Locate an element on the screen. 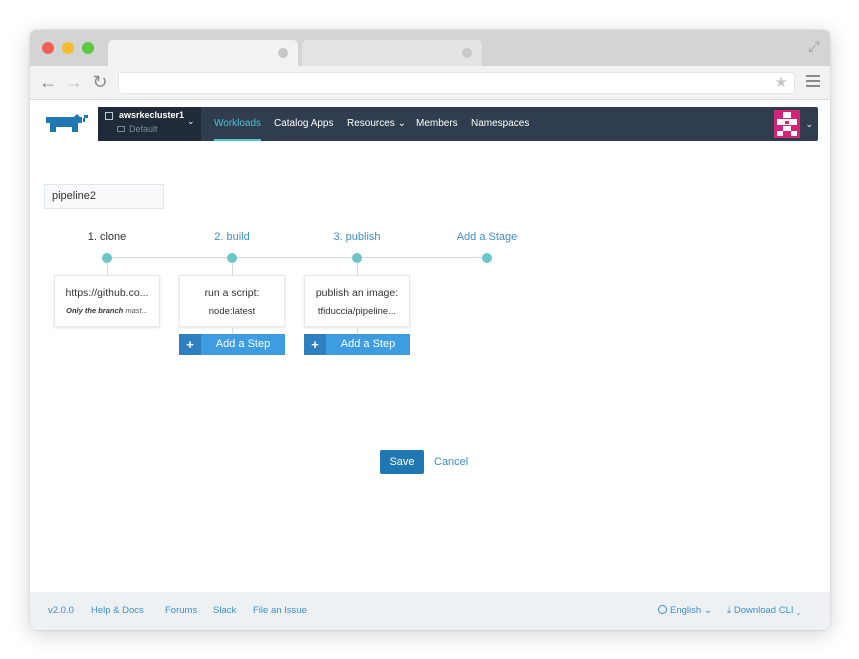 Image resolution: width=859 pixels, height=659 pixels. version-link: v2.0.0 is located at coordinates (61, 611).